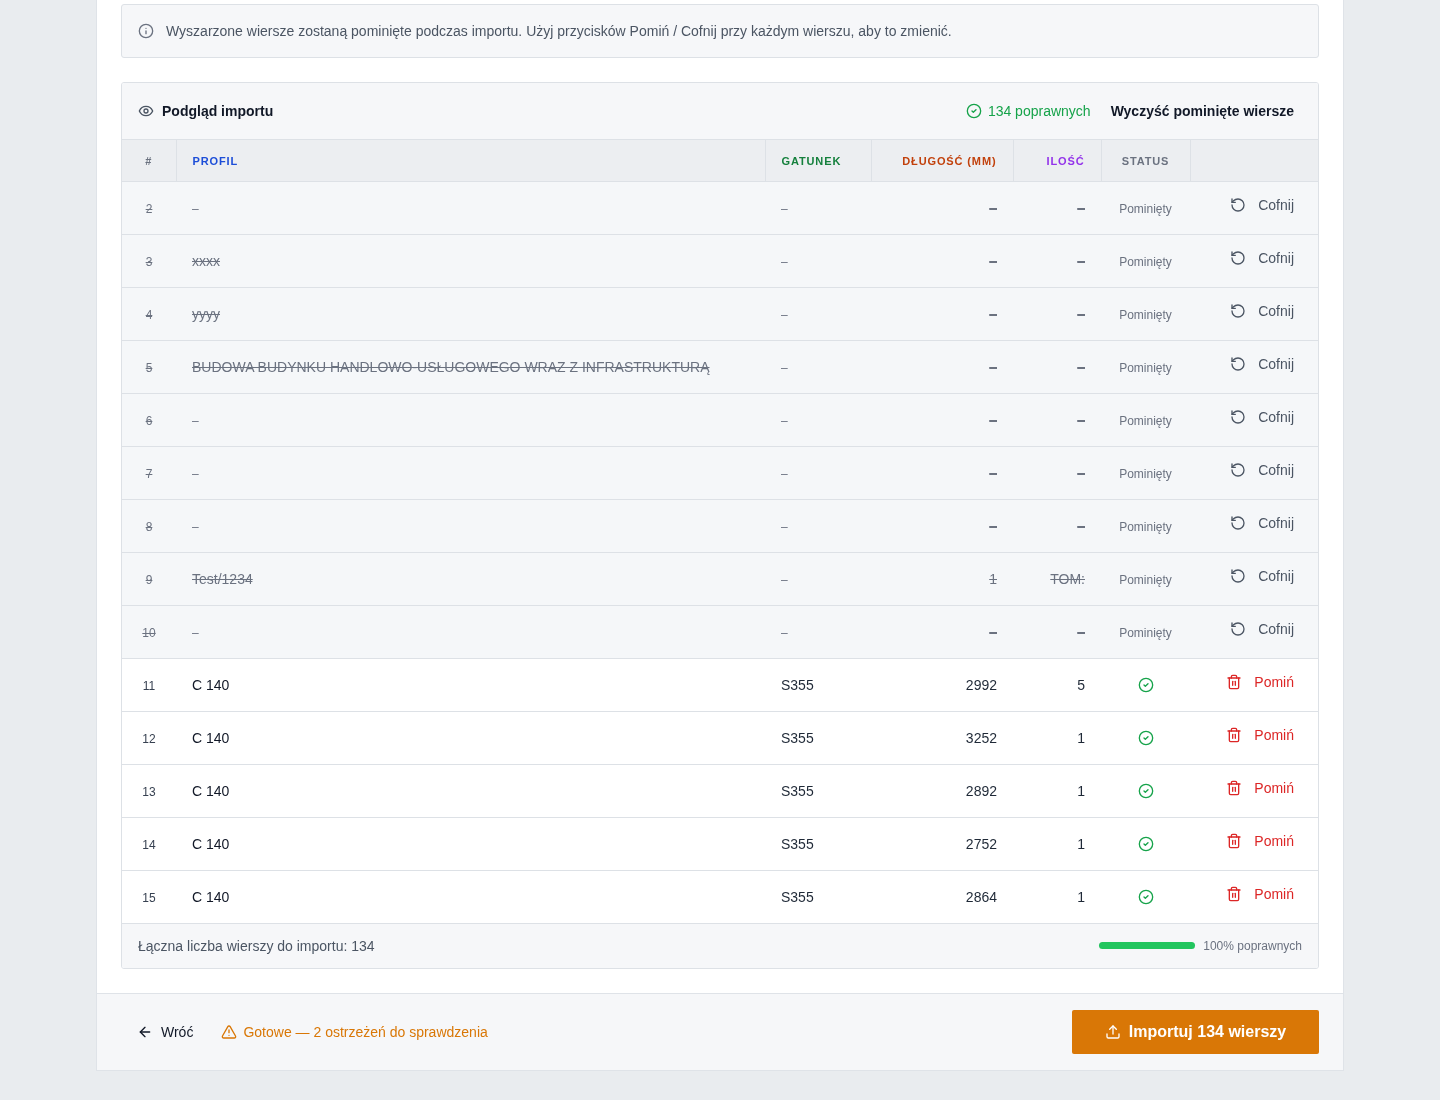 The height and width of the screenshot is (1100, 1440). Describe the element at coordinates (256, 946) in the screenshot. I see `total-rows-text: Łączna liczba wierszy do importu: 134` at that location.